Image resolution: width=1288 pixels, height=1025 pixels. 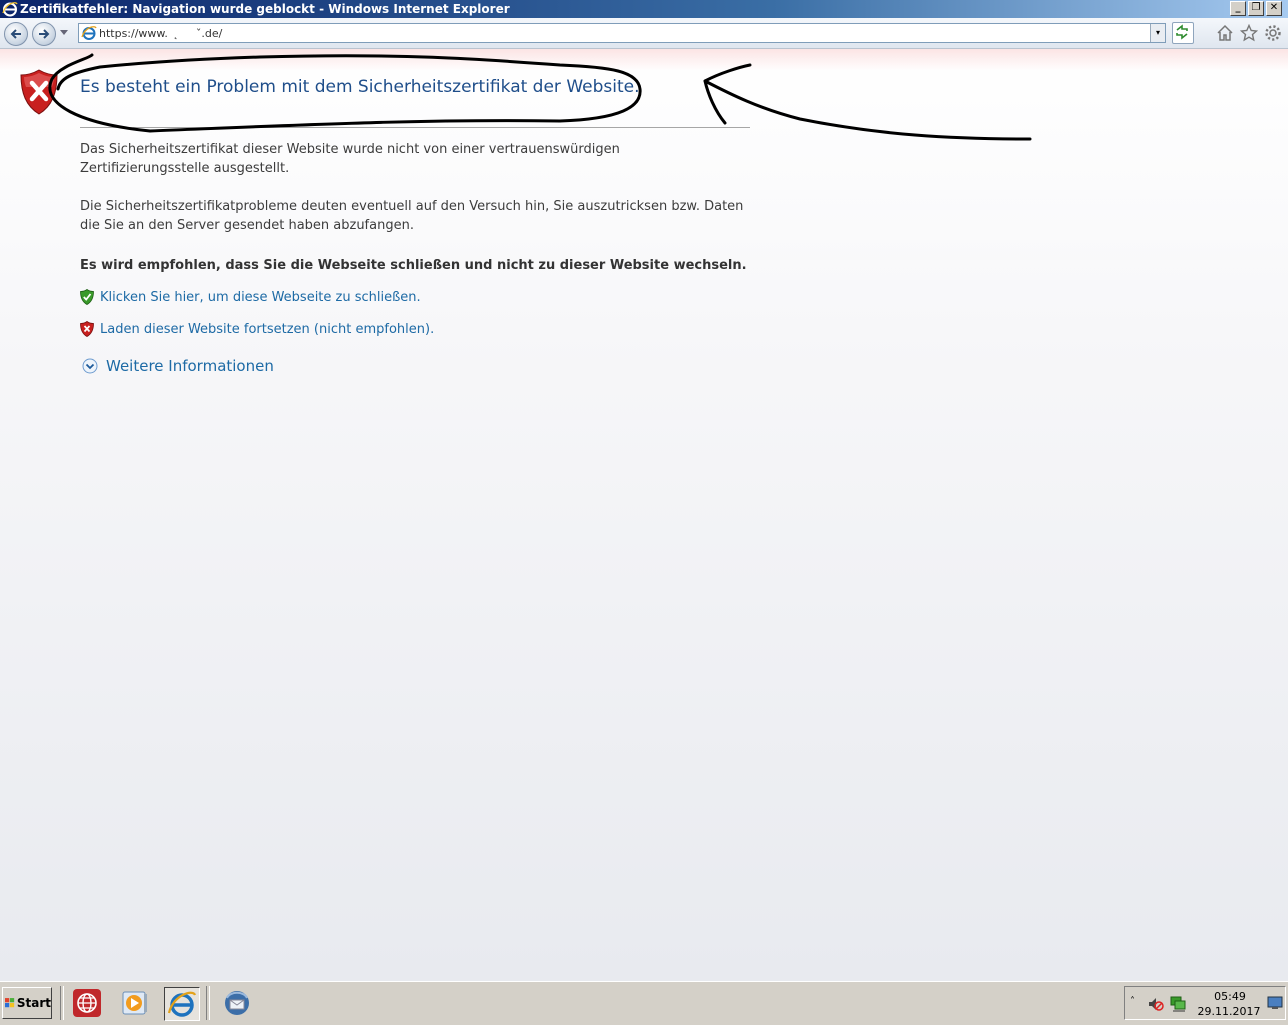 I want to click on clock-time: 05:49, so click(x=1230, y=996).